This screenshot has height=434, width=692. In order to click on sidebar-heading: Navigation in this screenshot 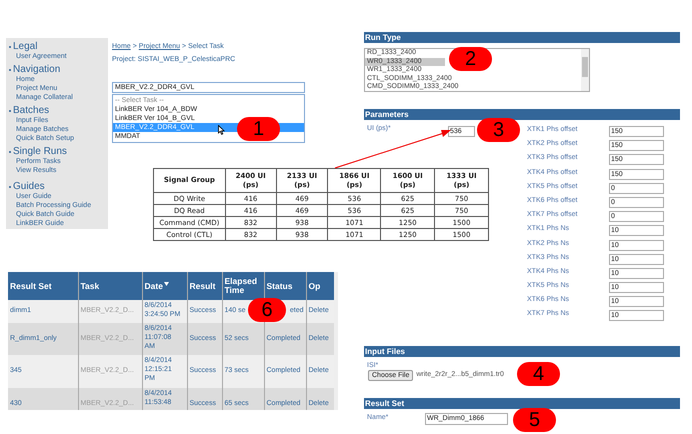, I will do `click(36, 69)`.